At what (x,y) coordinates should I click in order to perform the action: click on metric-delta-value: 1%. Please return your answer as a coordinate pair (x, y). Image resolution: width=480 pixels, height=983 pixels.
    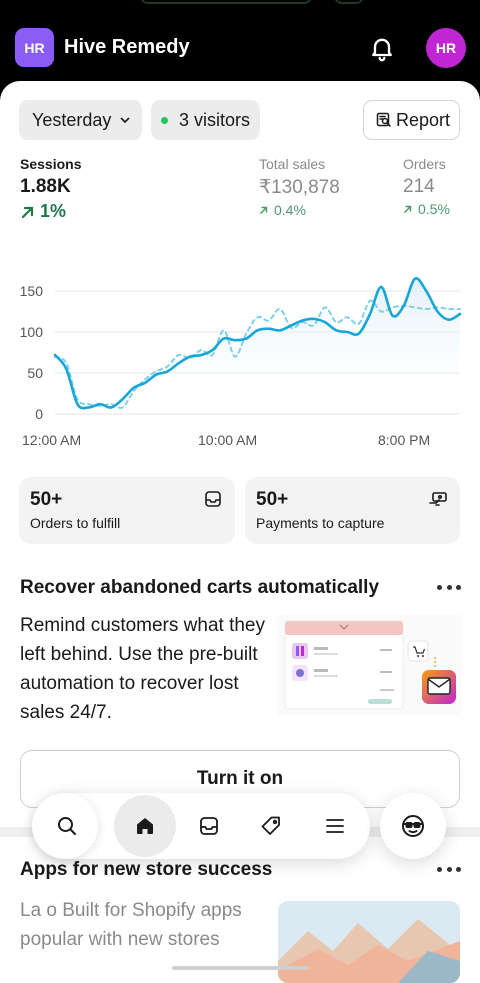
    Looking at the image, I should click on (53, 211).